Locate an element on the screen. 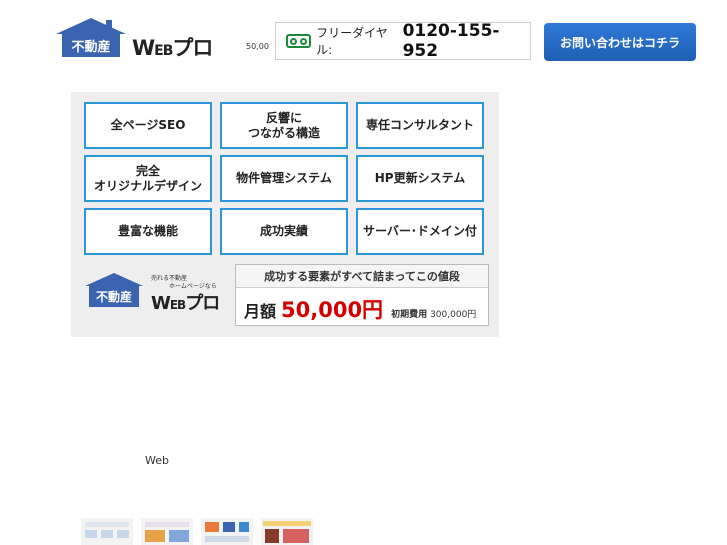  site-logo: 不動産 WEBプロ is located at coordinates (141, 40).